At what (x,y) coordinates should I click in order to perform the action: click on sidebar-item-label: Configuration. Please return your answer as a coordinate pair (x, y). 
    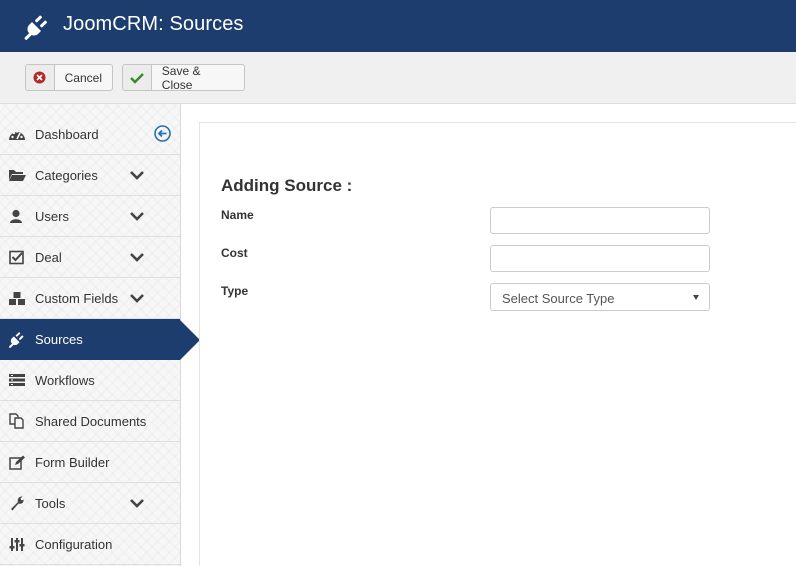
    Looking at the image, I should click on (74, 544).